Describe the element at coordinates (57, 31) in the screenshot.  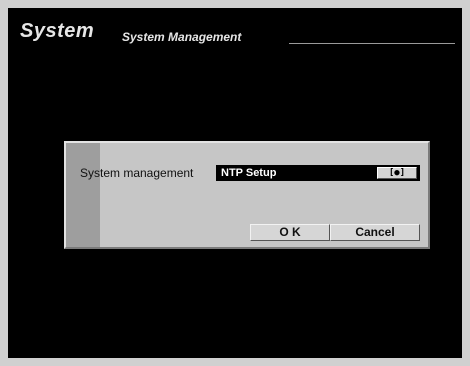
I see `page-title: System` at that location.